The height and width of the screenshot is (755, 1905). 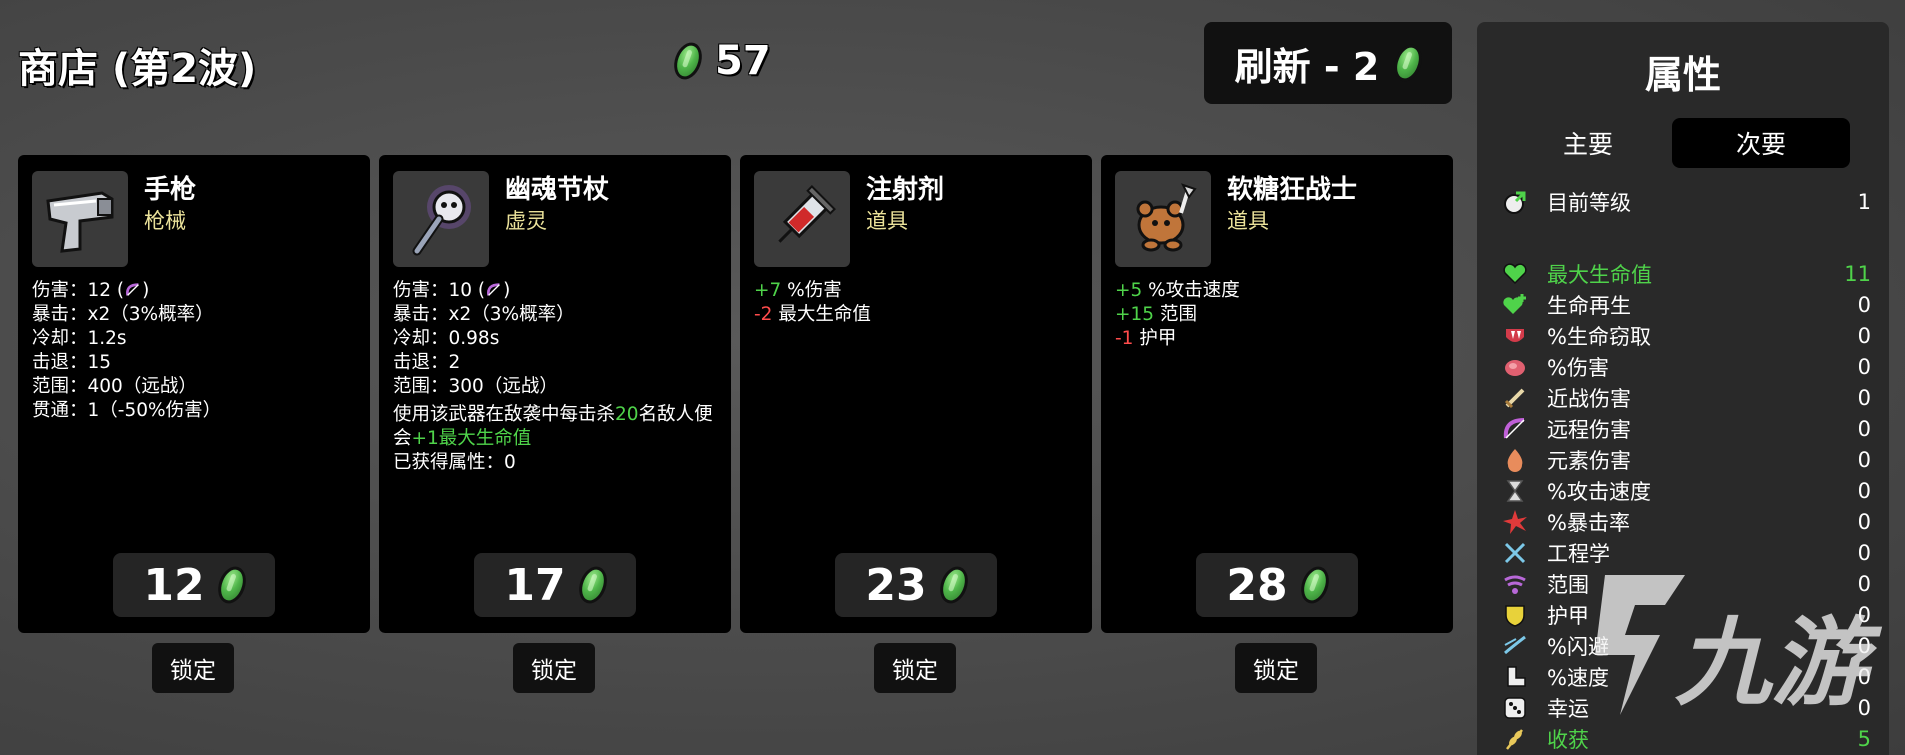 What do you see at coordinates (80, 222) in the screenshot?
I see `pistol-icon` at bounding box center [80, 222].